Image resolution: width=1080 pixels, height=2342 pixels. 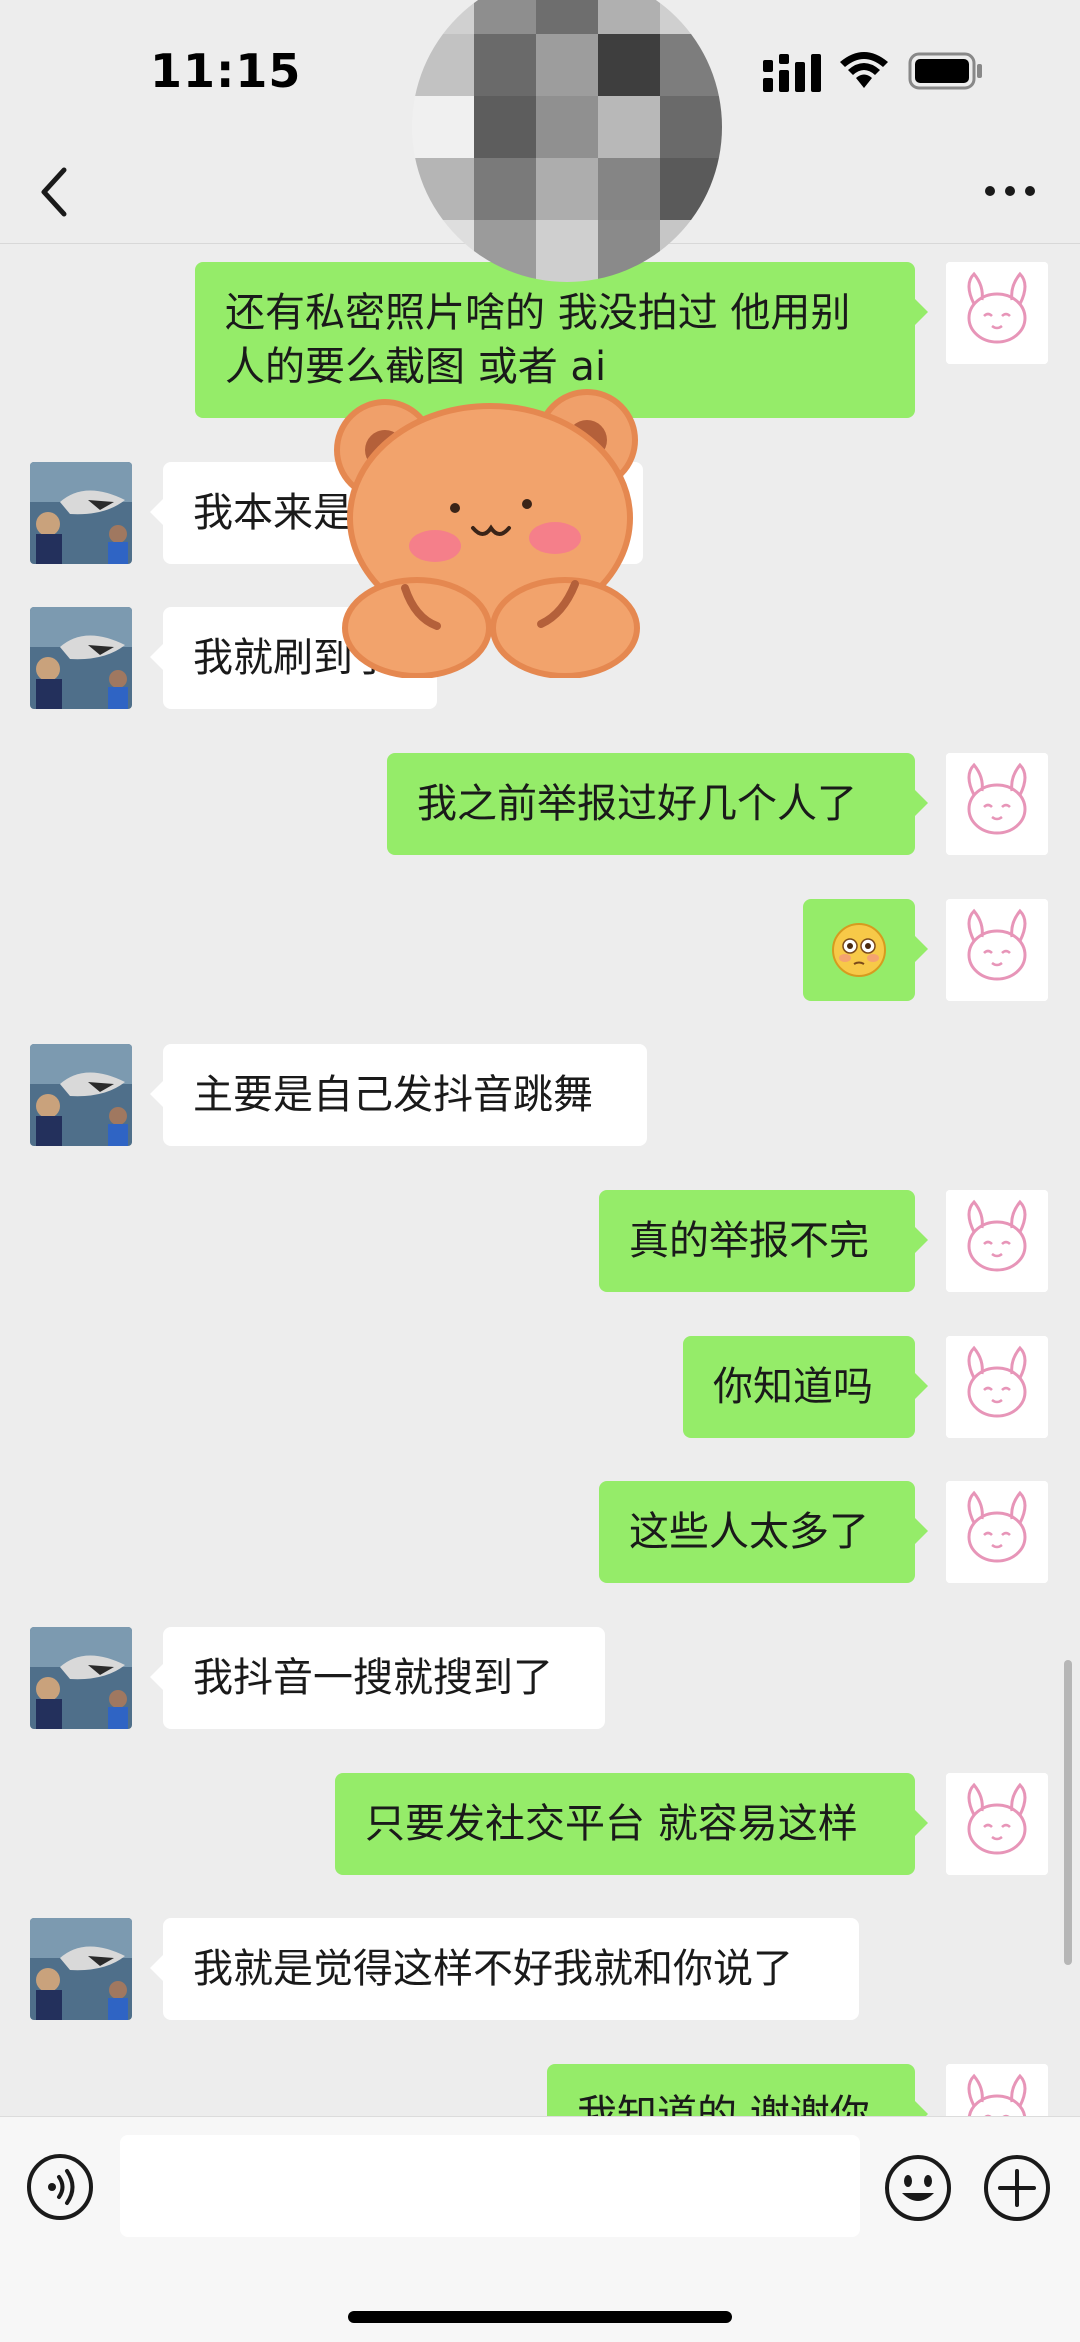 What do you see at coordinates (611, 1824) in the screenshot?
I see `message-text: 只要发社交平台 就容易这样` at bounding box center [611, 1824].